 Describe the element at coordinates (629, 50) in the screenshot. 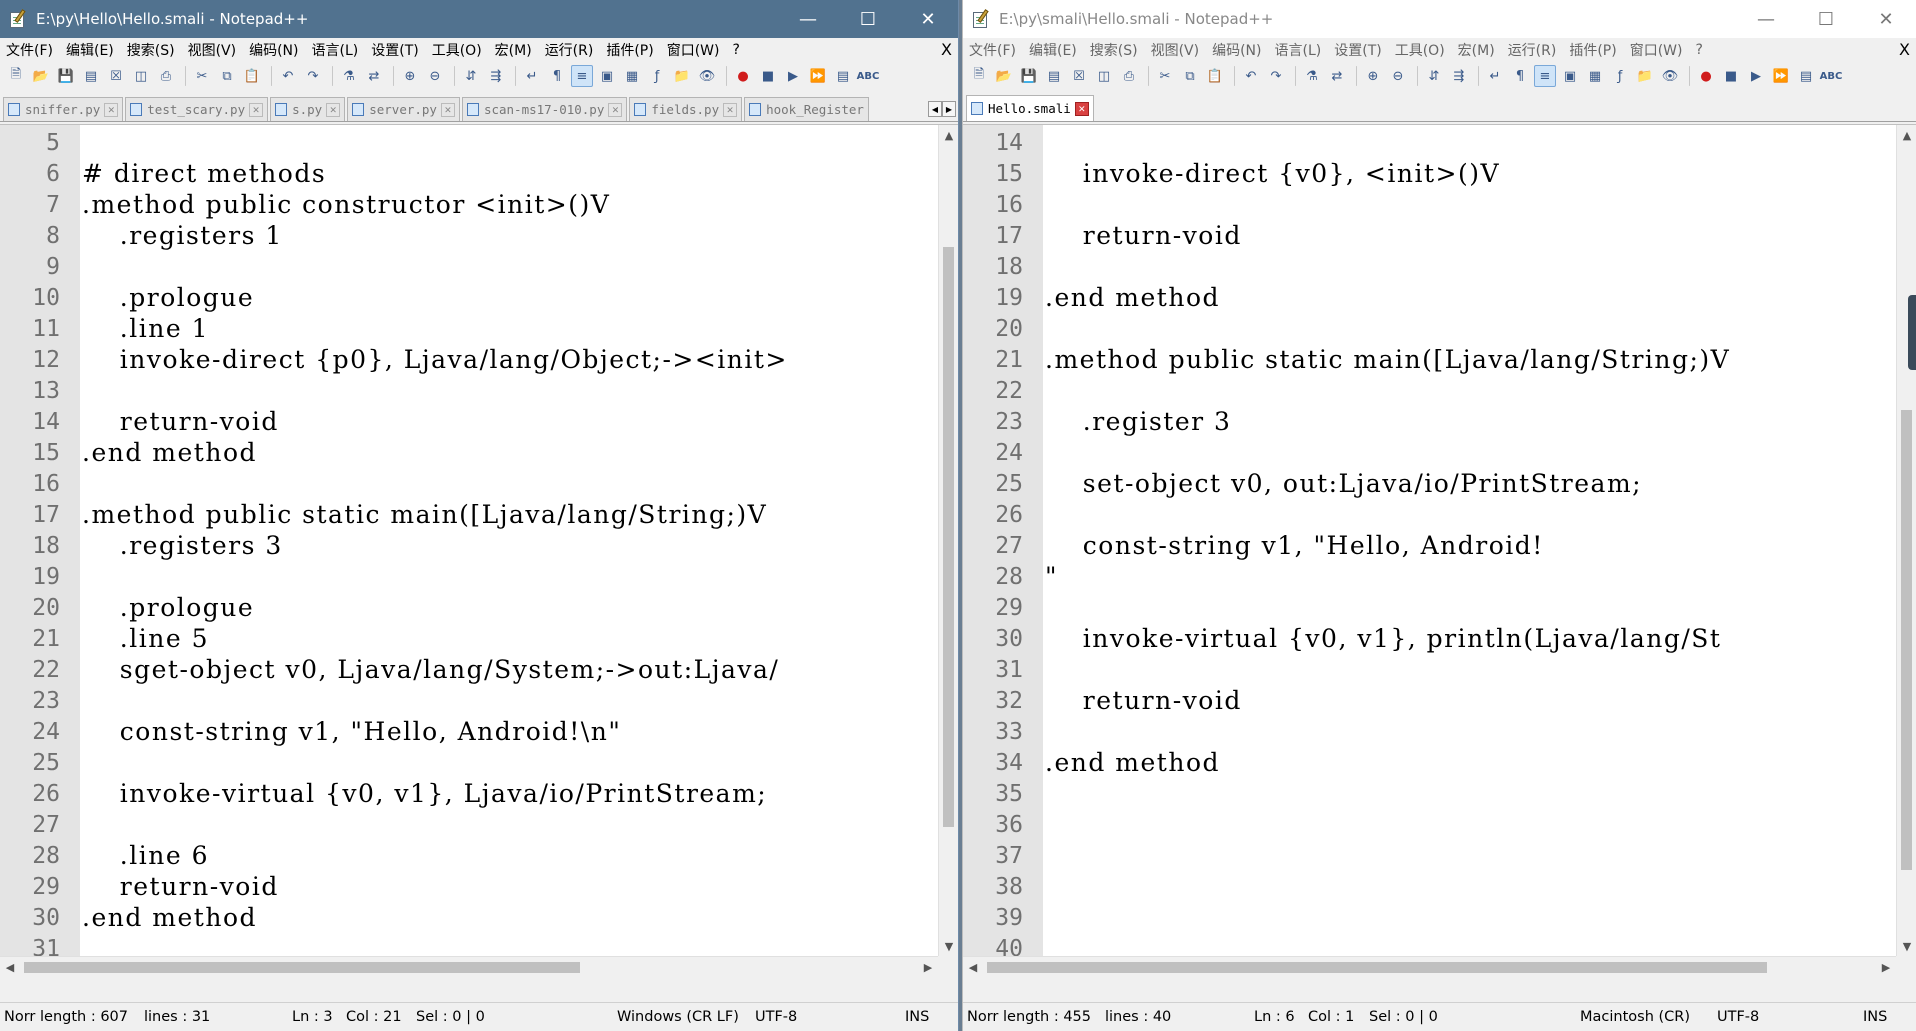

I see `menu-plugins: 插件(P)` at that location.